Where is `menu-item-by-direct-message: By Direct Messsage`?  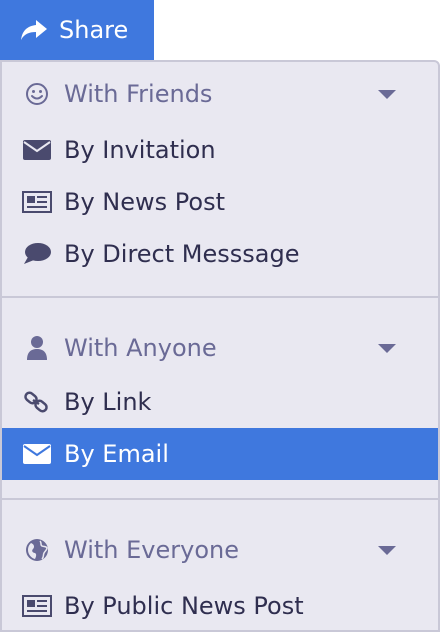
menu-item-by-direct-message: By Direct Messsage is located at coordinates (220, 254).